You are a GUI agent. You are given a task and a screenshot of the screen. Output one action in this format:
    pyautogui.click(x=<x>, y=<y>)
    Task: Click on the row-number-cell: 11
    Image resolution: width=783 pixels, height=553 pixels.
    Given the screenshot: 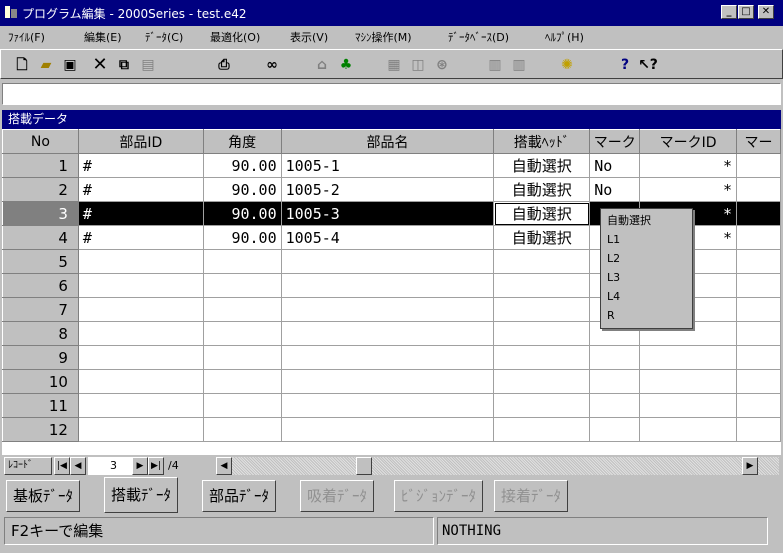 What is the action you would take?
    pyautogui.click(x=40, y=405)
    